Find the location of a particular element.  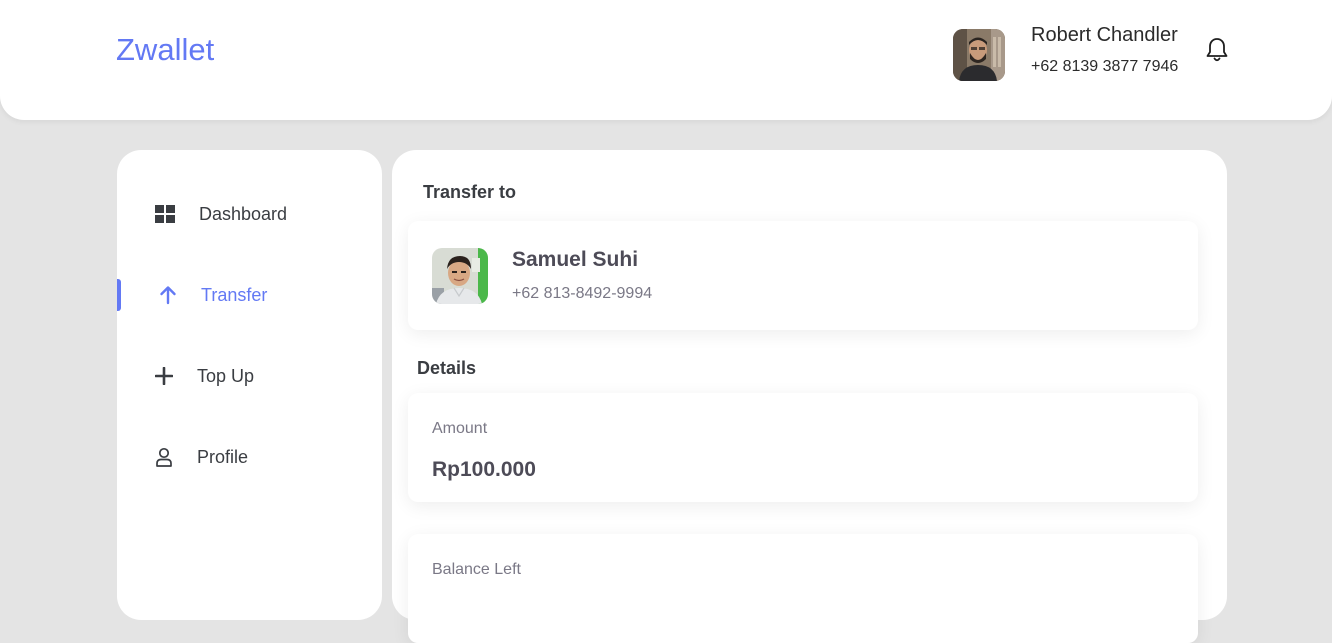

recipient-avatar-image is located at coordinates (460, 276).